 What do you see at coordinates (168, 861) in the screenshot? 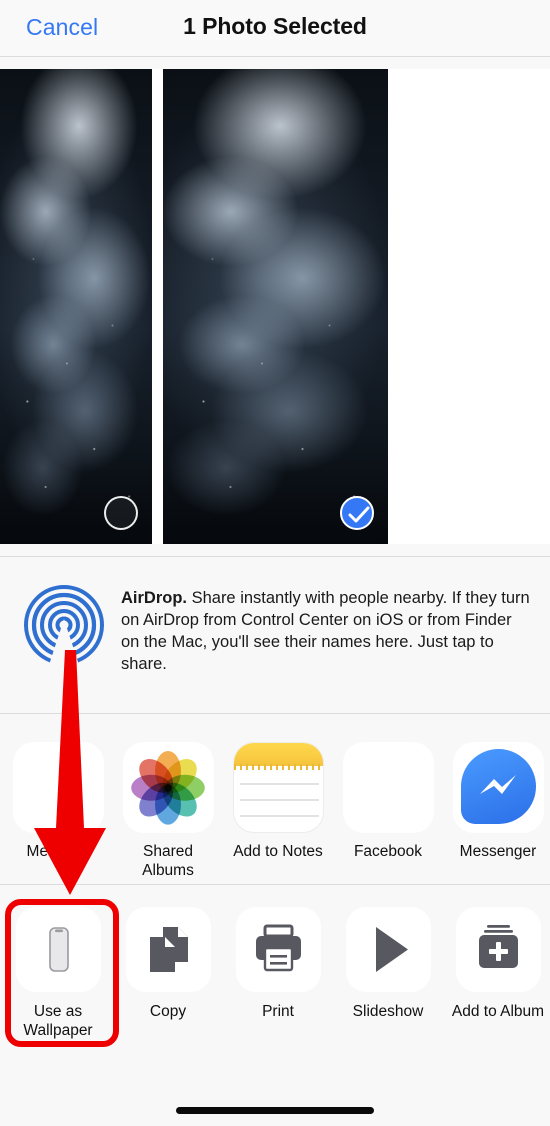
I see `share-target-label: Shared Albums` at bounding box center [168, 861].